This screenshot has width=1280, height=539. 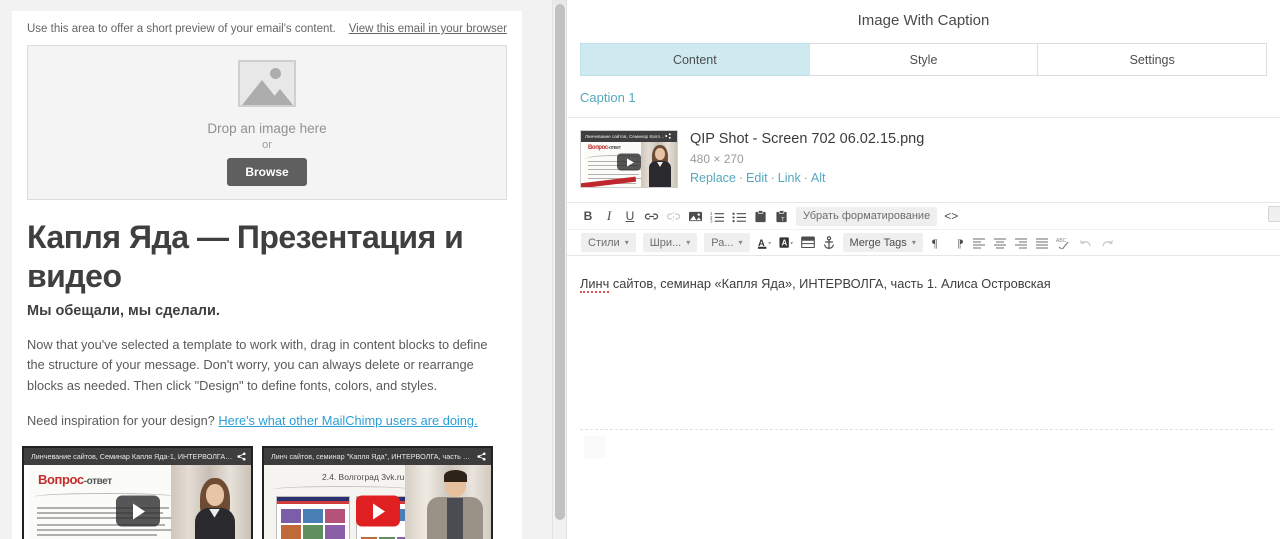 I want to click on toolbar-row-2: Стили Шри... Ра... A A, so click(x=923, y=242).